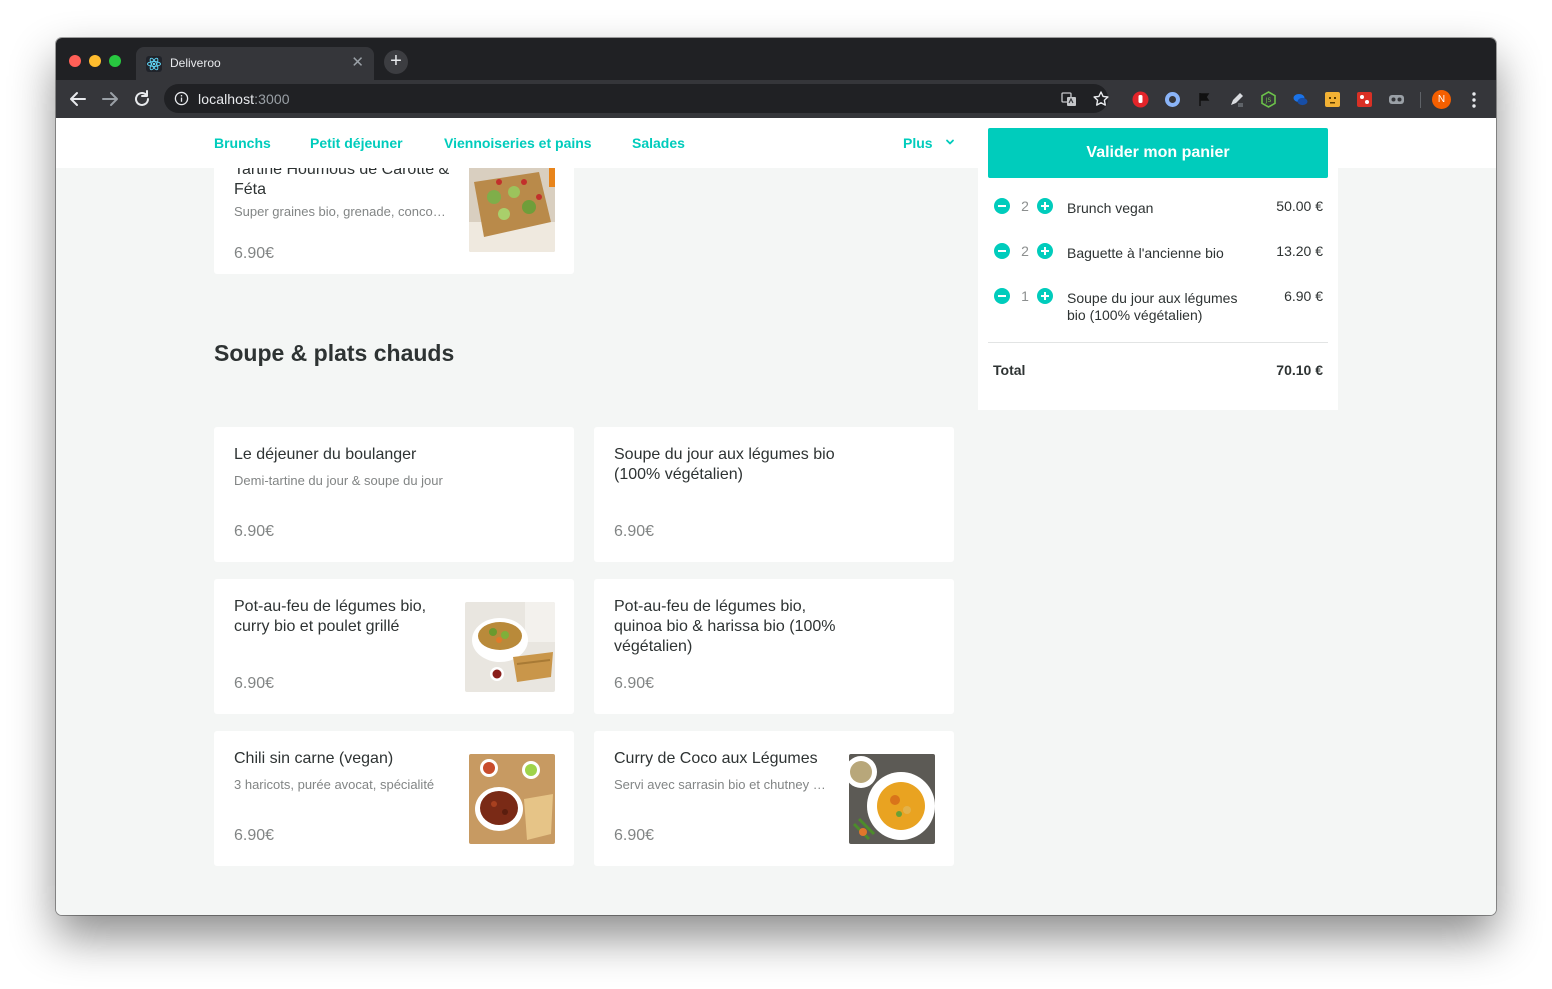 The width and height of the screenshot is (1552, 989). What do you see at coordinates (1441, 99) in the screenshot?
I see `profile-avatar: N` at bounding box center [1441, 99].